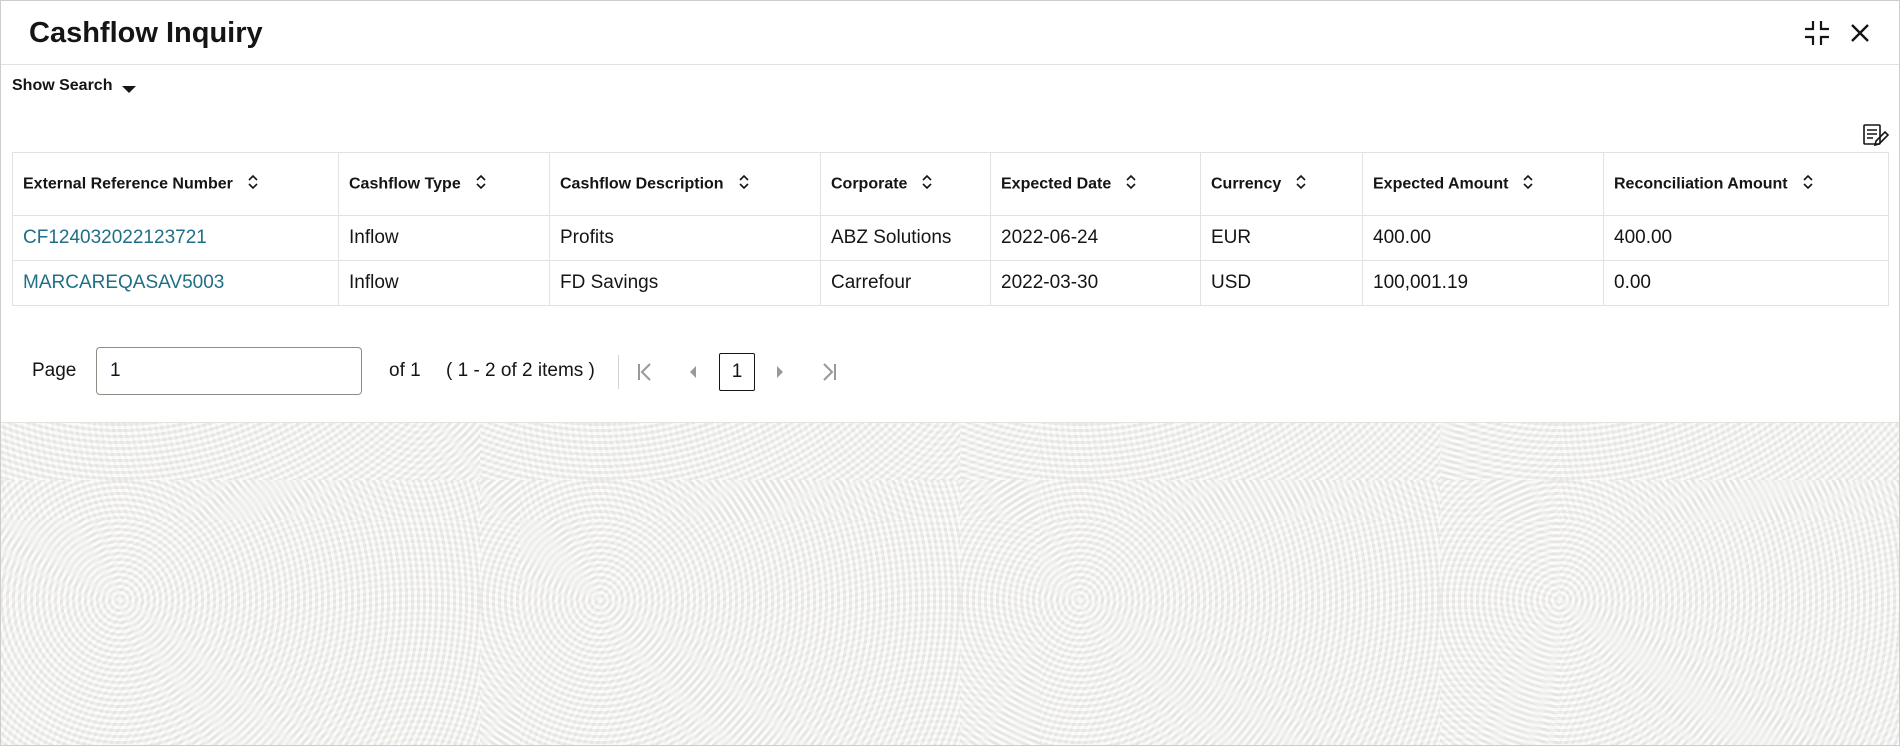  What do you see at coordinates (1281, 238) in the screenshot?
I see `currency-cell: EUR` at bounding box center [1281, 238].